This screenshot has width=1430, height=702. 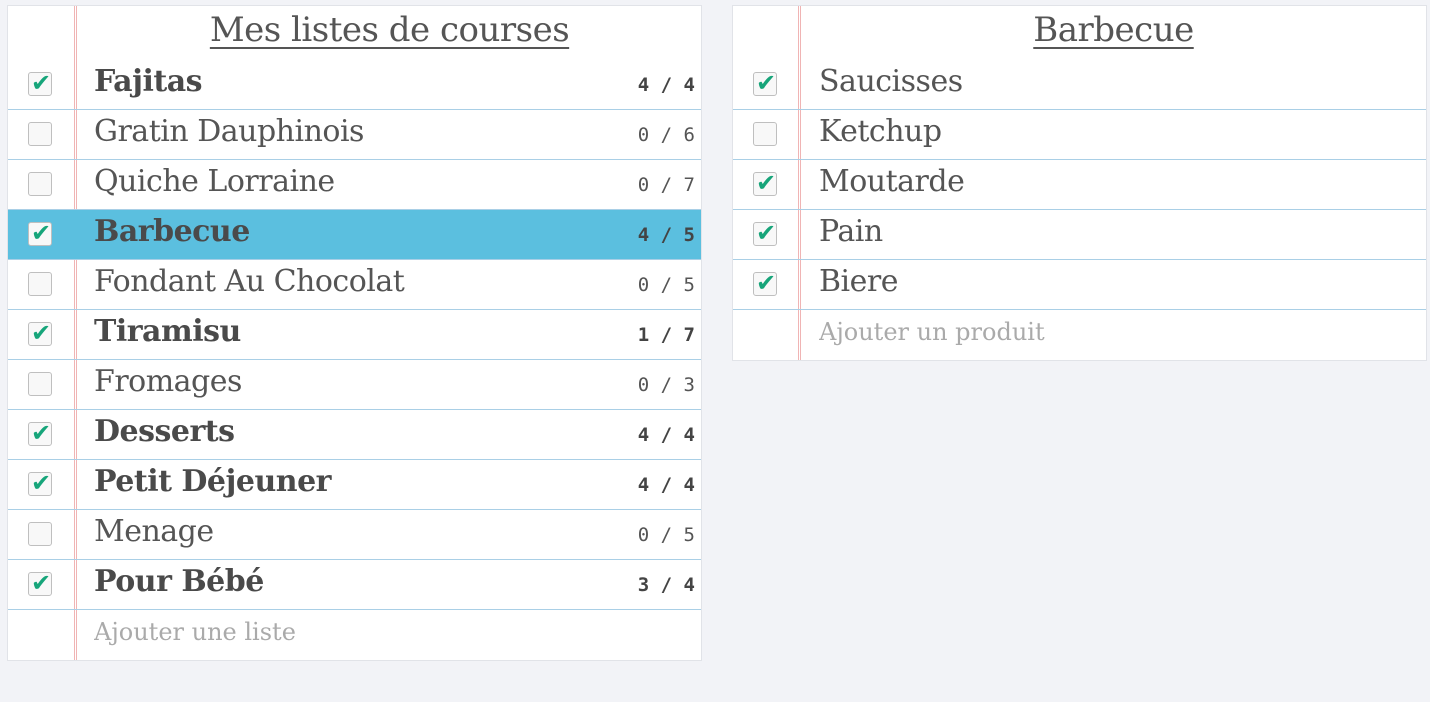 What do you see at coordinates (666, 135) in the screenshot?
I see `list-item-count: 0 / 6` at bounding box center [666, 135].